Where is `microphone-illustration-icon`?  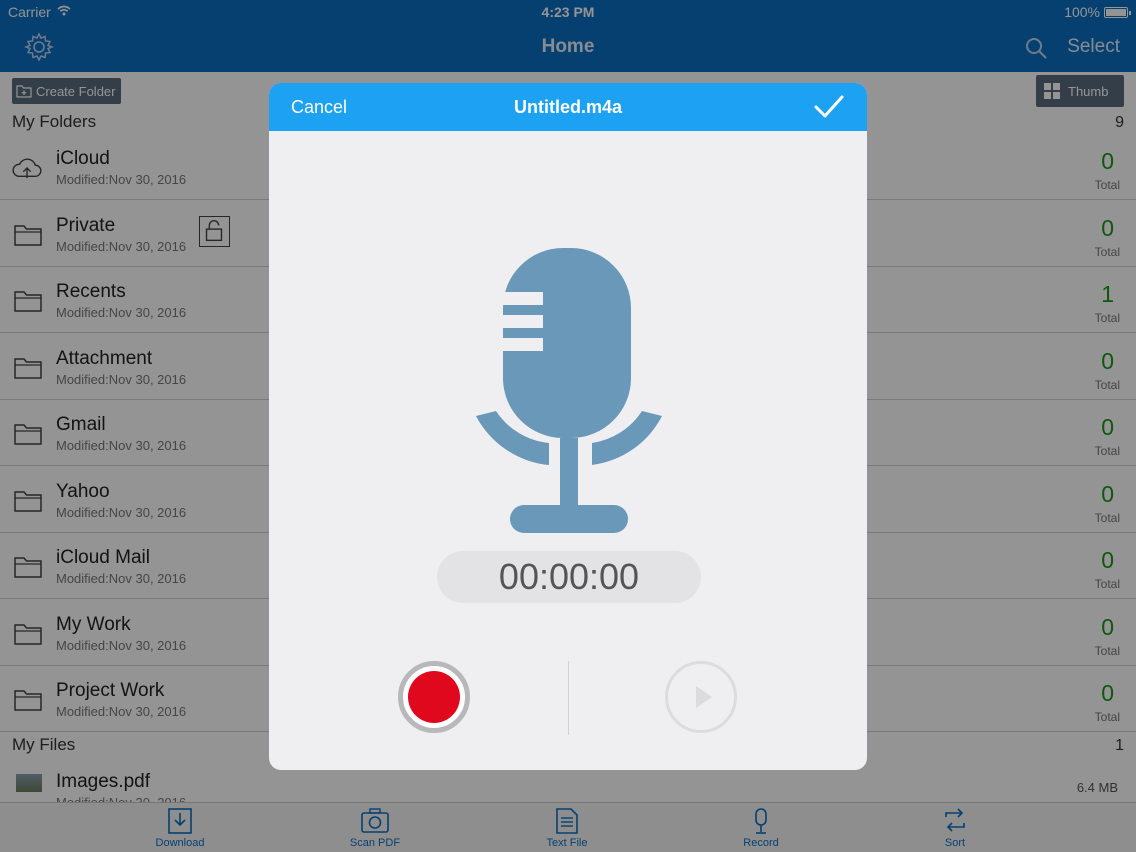 microphone-illustration-icon is located at coordinates (569, 390).